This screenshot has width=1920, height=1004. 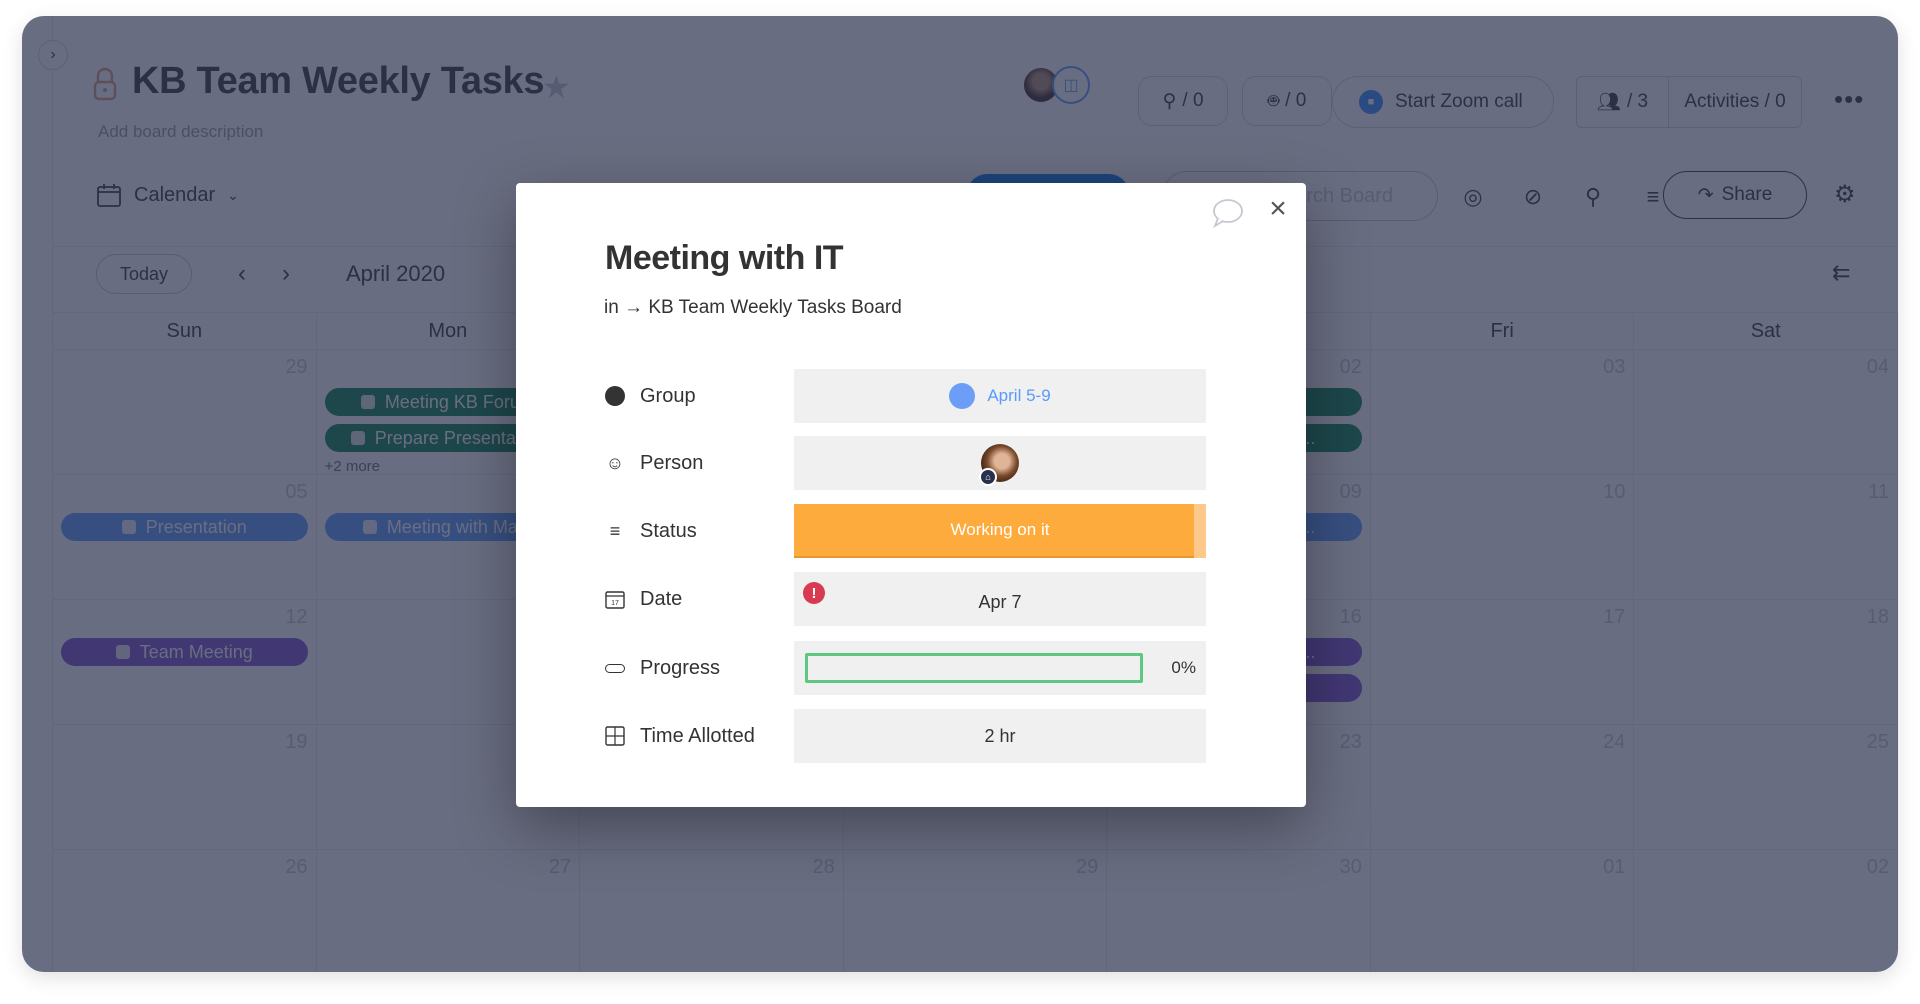 What do you see at coordinates (1593, 197) in the screenshot?
I see `pin-icon: ⚲` at bounding box center [1593, 197].